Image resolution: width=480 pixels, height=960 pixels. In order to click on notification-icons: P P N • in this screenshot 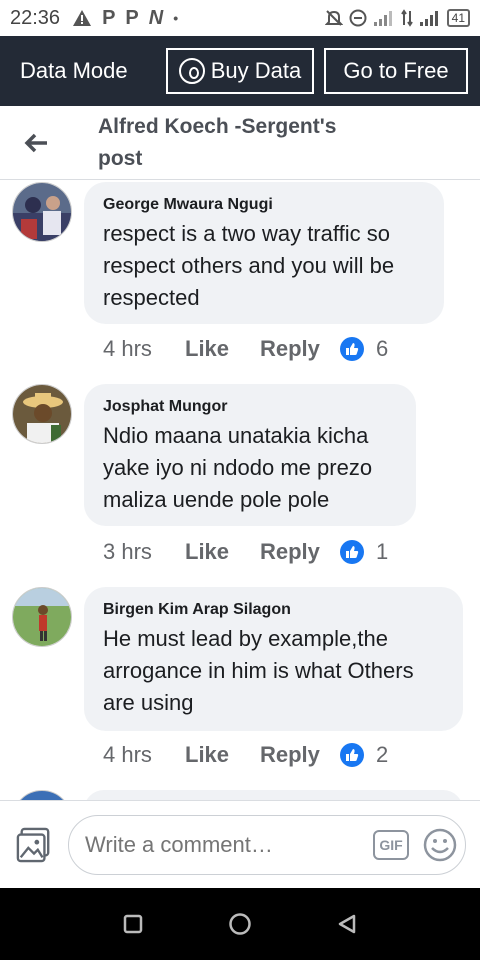, I will do `click(125, 18)`.